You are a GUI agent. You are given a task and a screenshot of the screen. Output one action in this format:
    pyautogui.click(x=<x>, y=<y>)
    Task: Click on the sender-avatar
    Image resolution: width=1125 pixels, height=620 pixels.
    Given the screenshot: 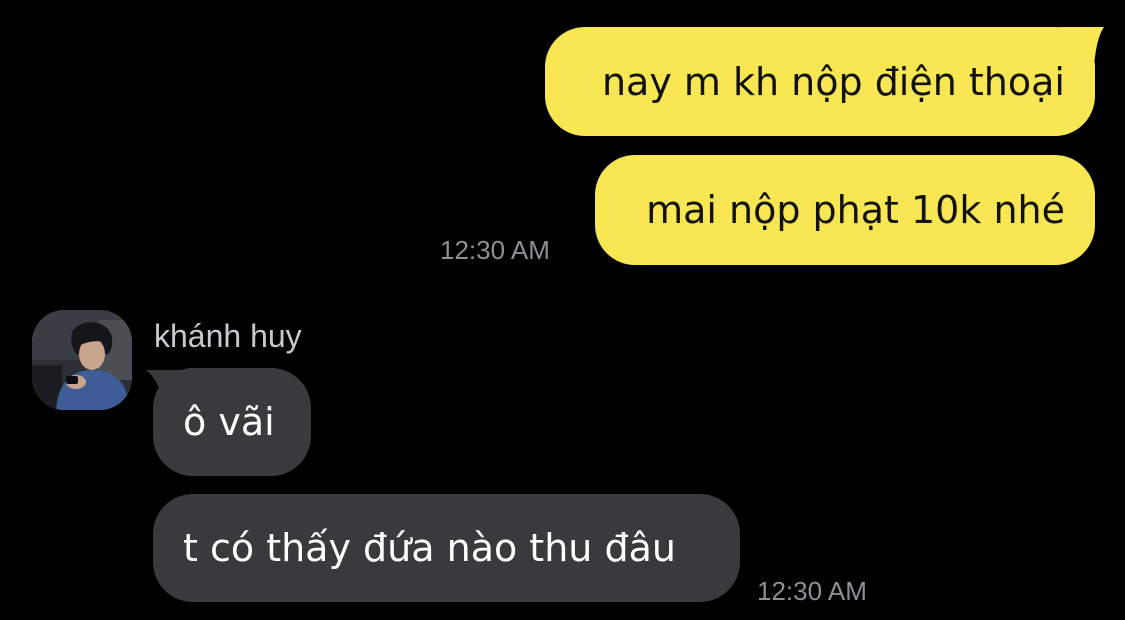 What is the action you would take?
    pyautogui.click(x=82, y=360)
    